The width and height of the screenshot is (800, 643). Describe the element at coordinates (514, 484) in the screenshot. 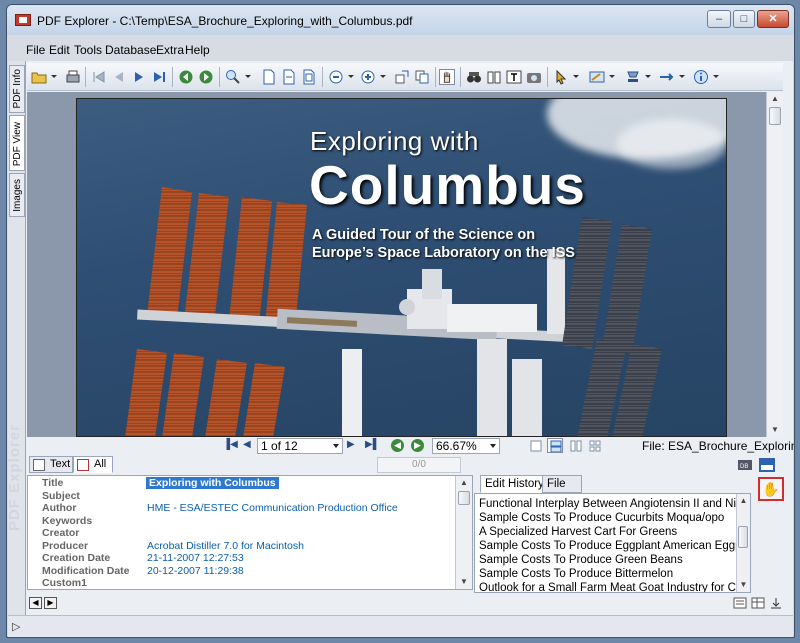

I see `tab-edit-history: Edit History` at that location.